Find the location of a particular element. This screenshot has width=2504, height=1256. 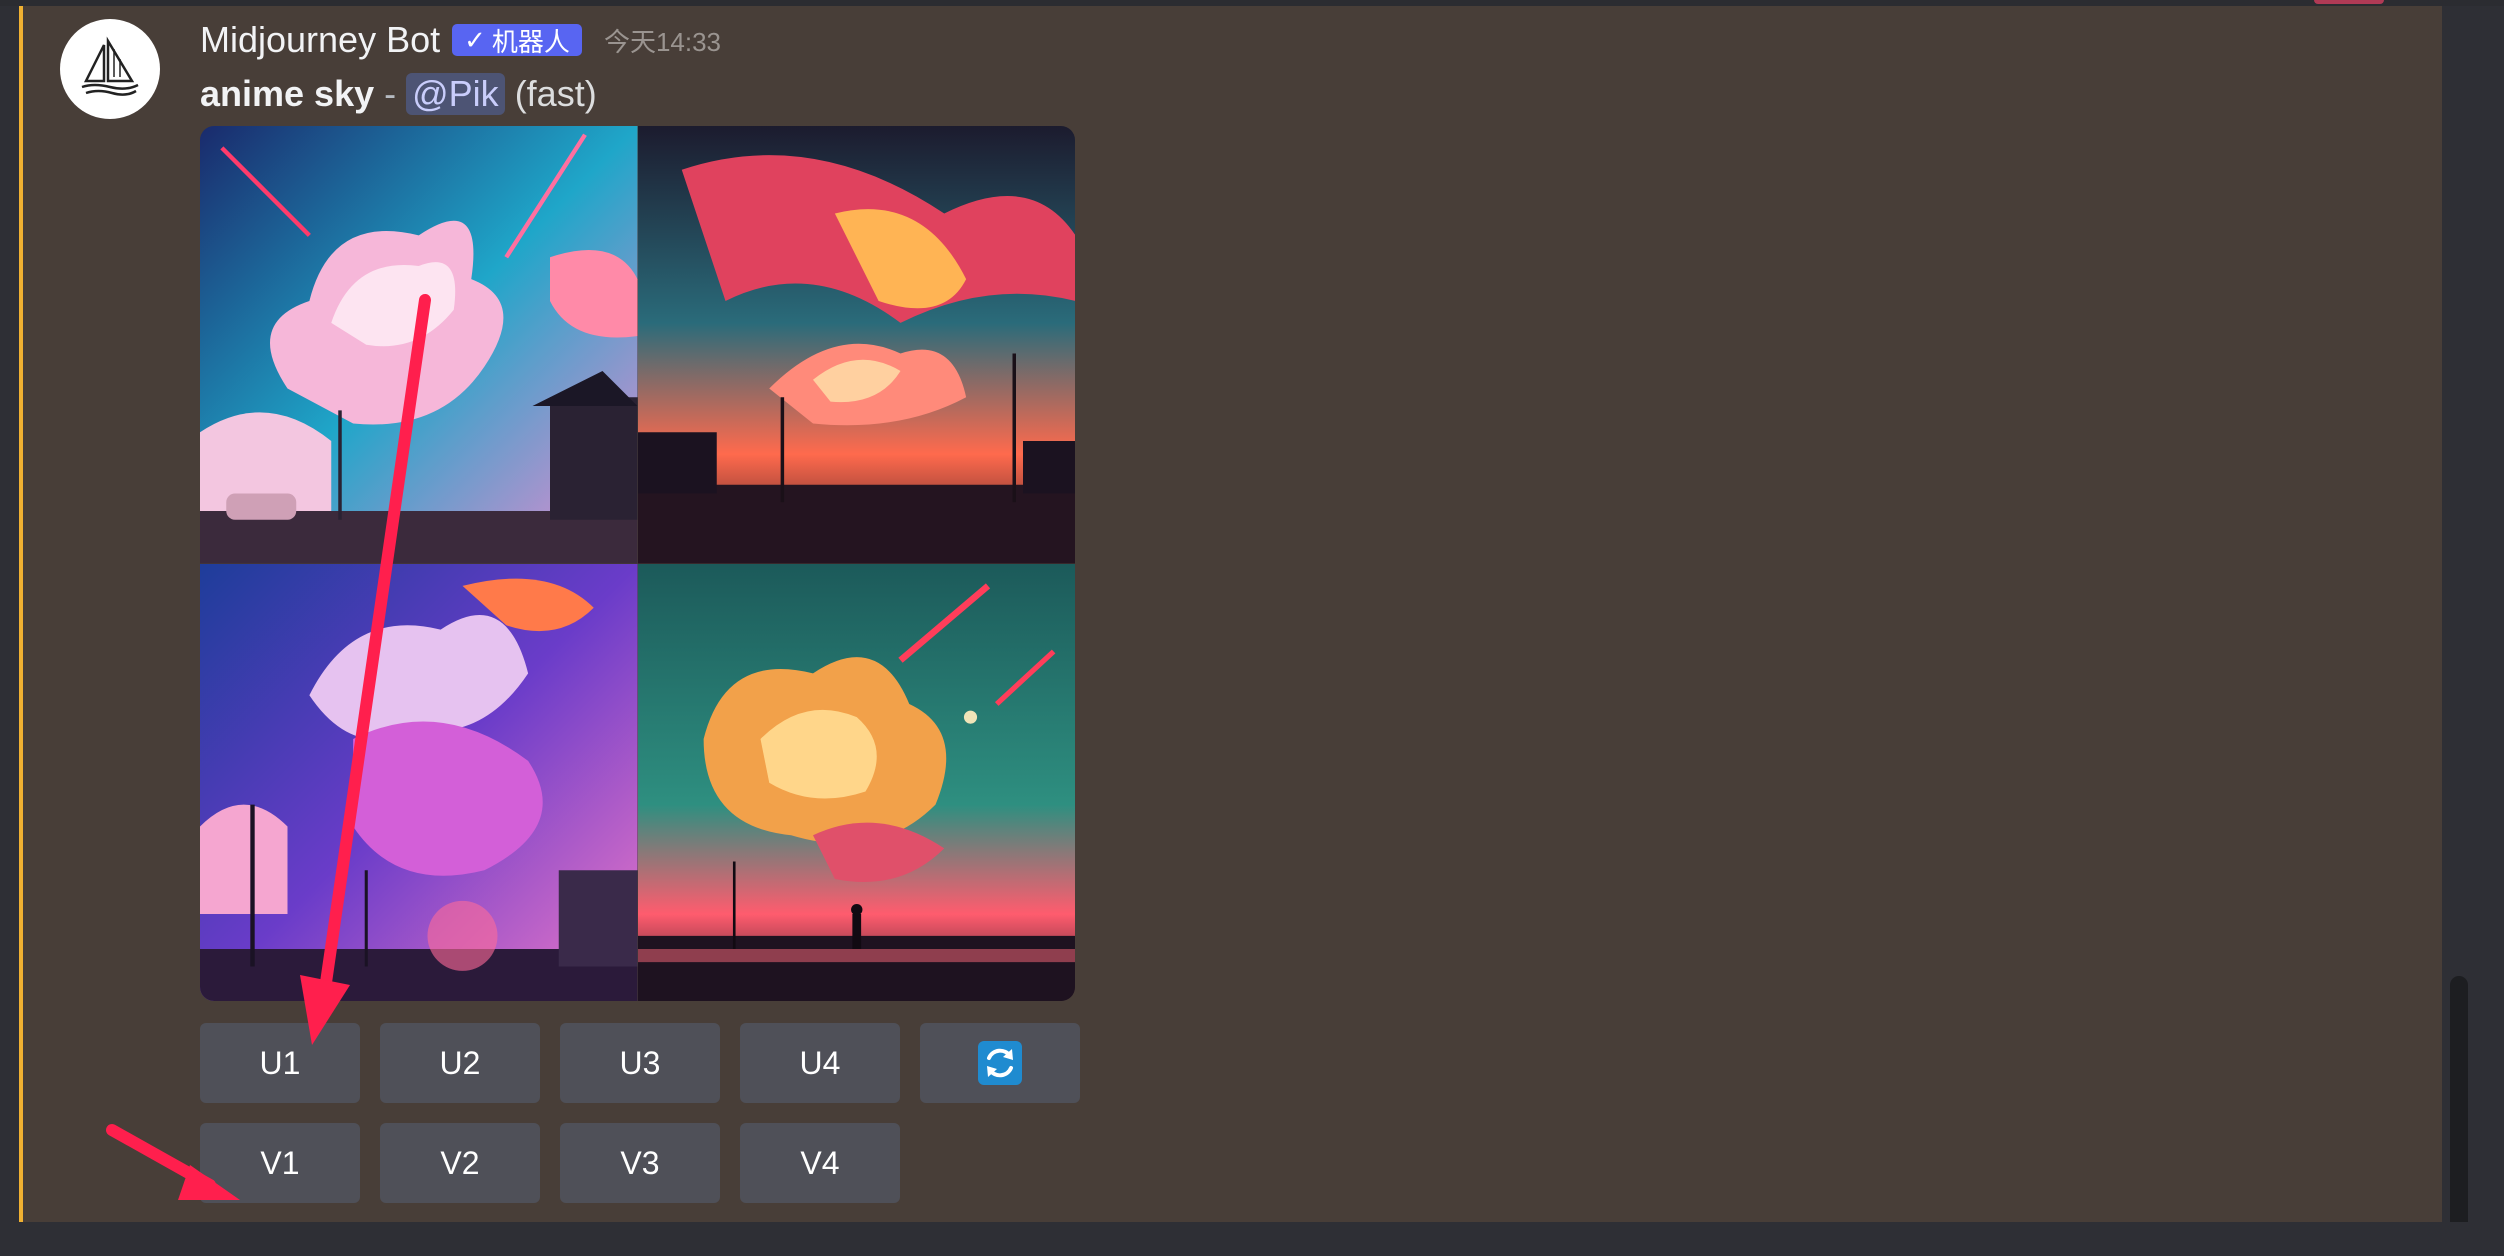

upscale-button-3: U3 is located at coordinates (640, 1063).